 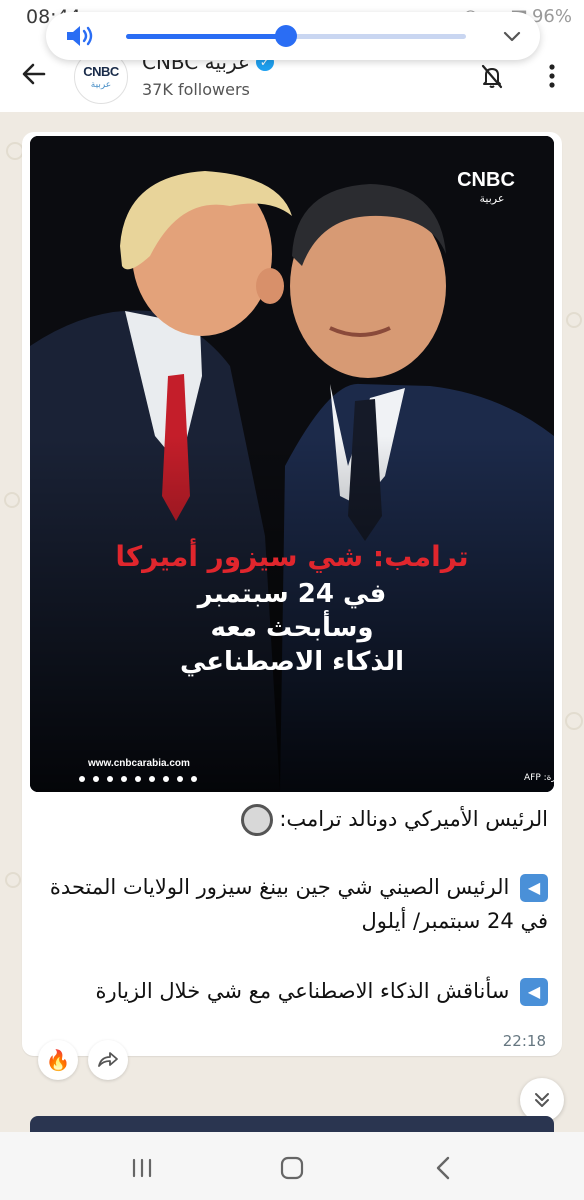 I want to click on volume-slider-handle, so click(x=285, y=36).